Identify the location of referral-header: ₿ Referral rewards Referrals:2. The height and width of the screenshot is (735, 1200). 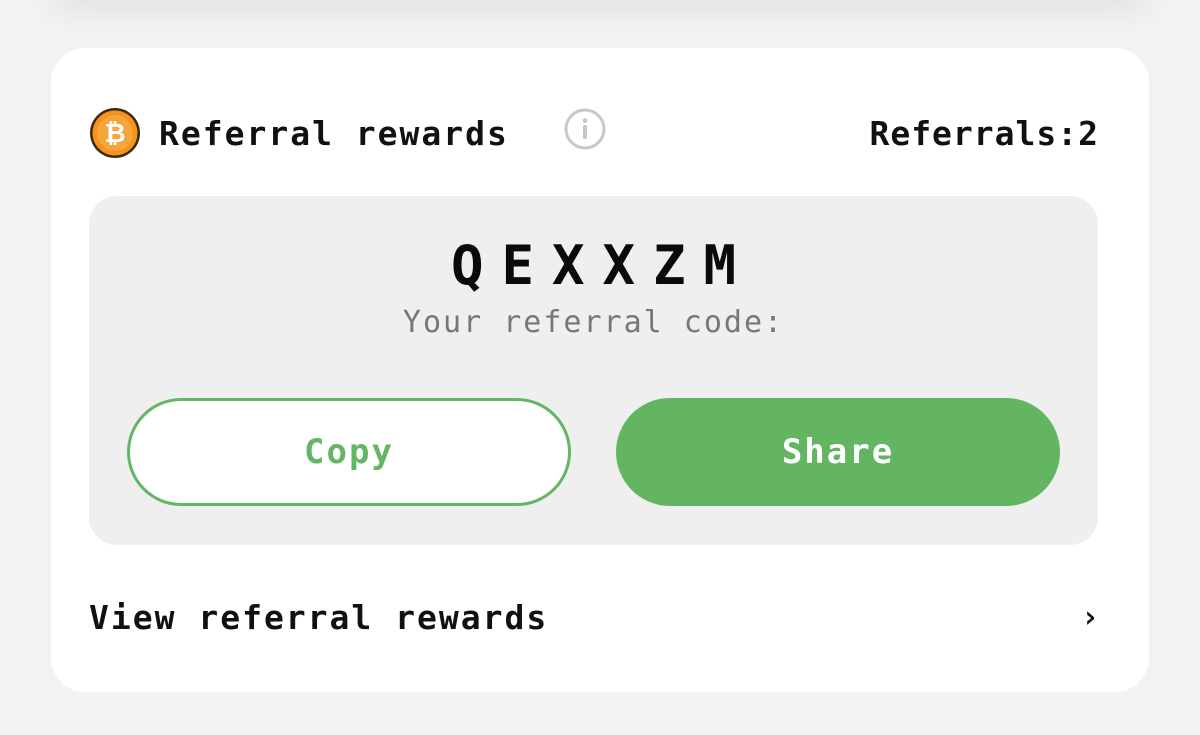
(594, 132).